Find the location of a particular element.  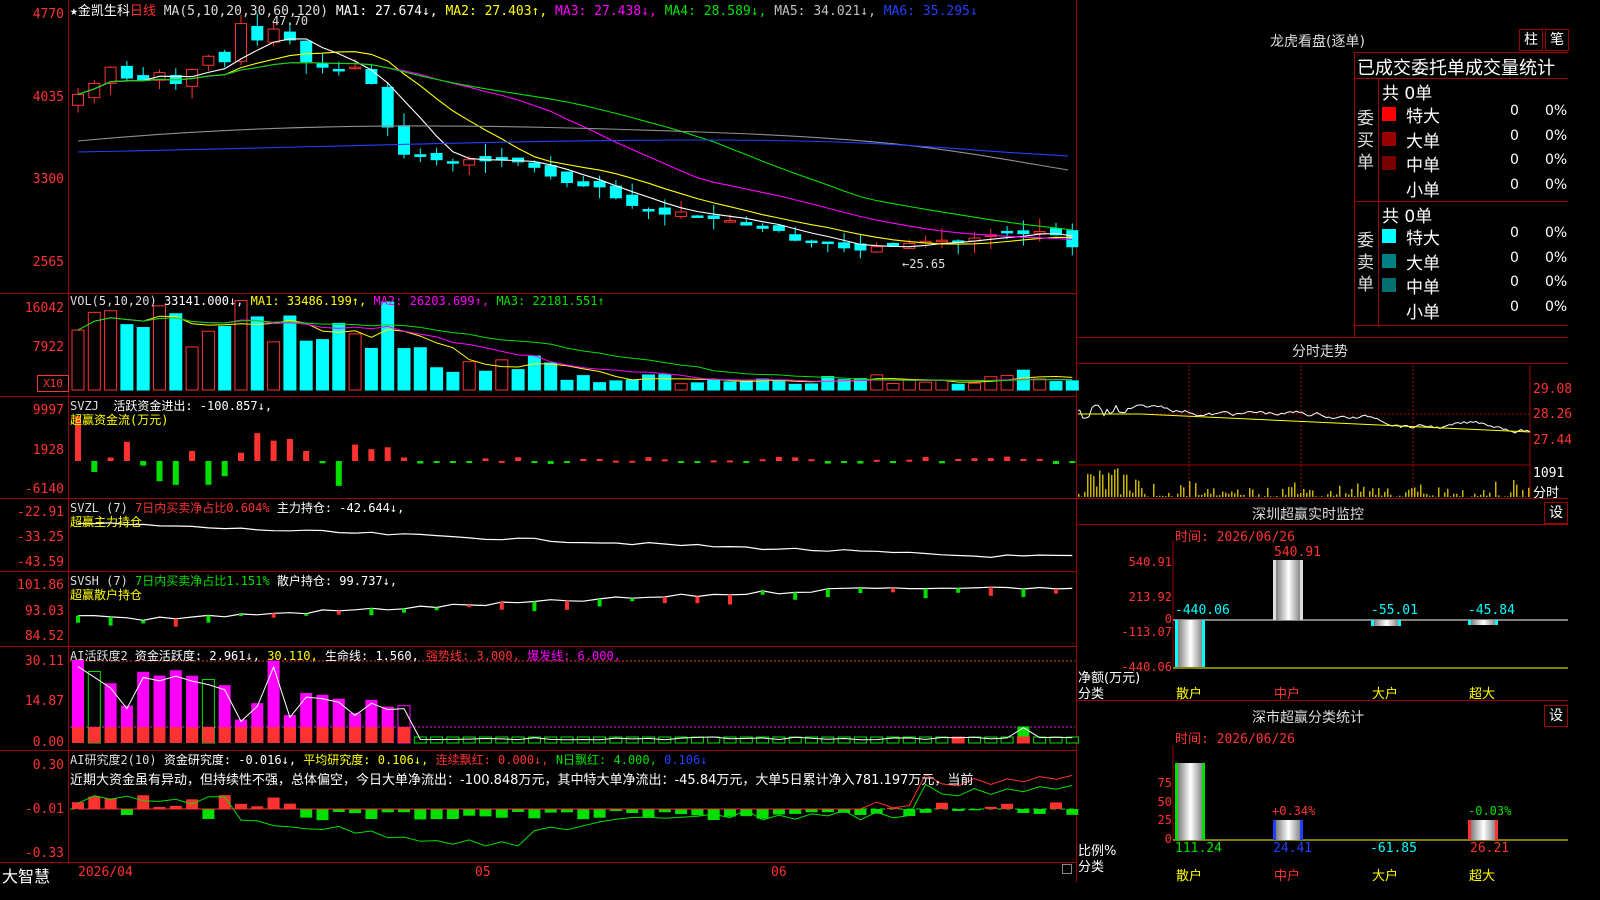

sz-cat-retail: 散户 is located at coordinates (1189, 694).